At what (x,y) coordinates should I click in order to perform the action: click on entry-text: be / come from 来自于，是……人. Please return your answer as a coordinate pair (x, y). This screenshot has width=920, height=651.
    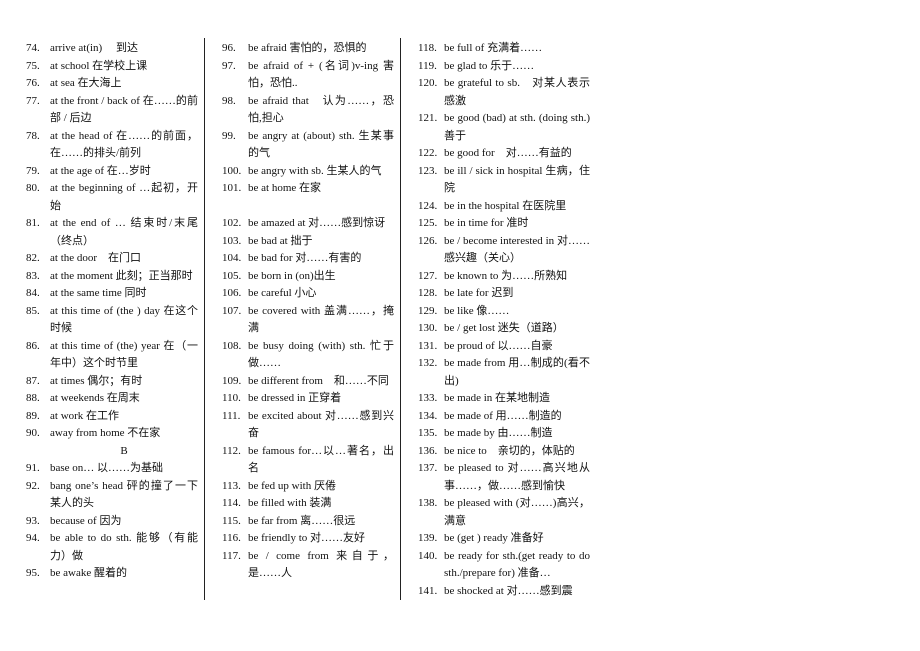
    Looking at the image, I should click on (321, 564).